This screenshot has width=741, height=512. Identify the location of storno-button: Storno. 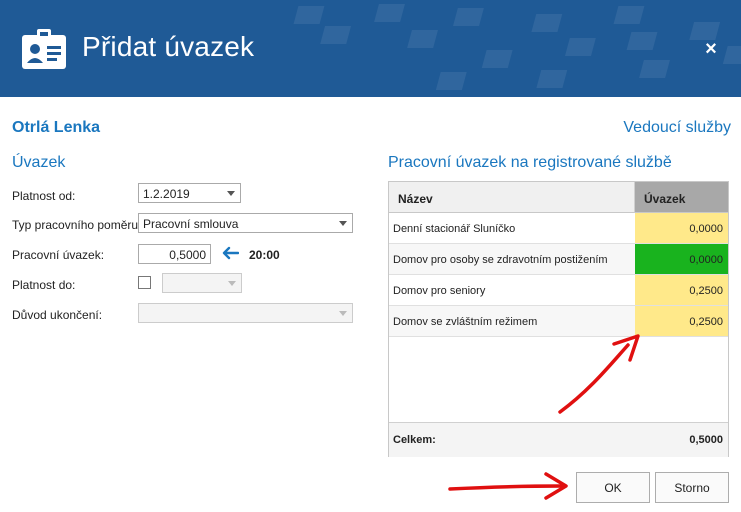
(692, 487).